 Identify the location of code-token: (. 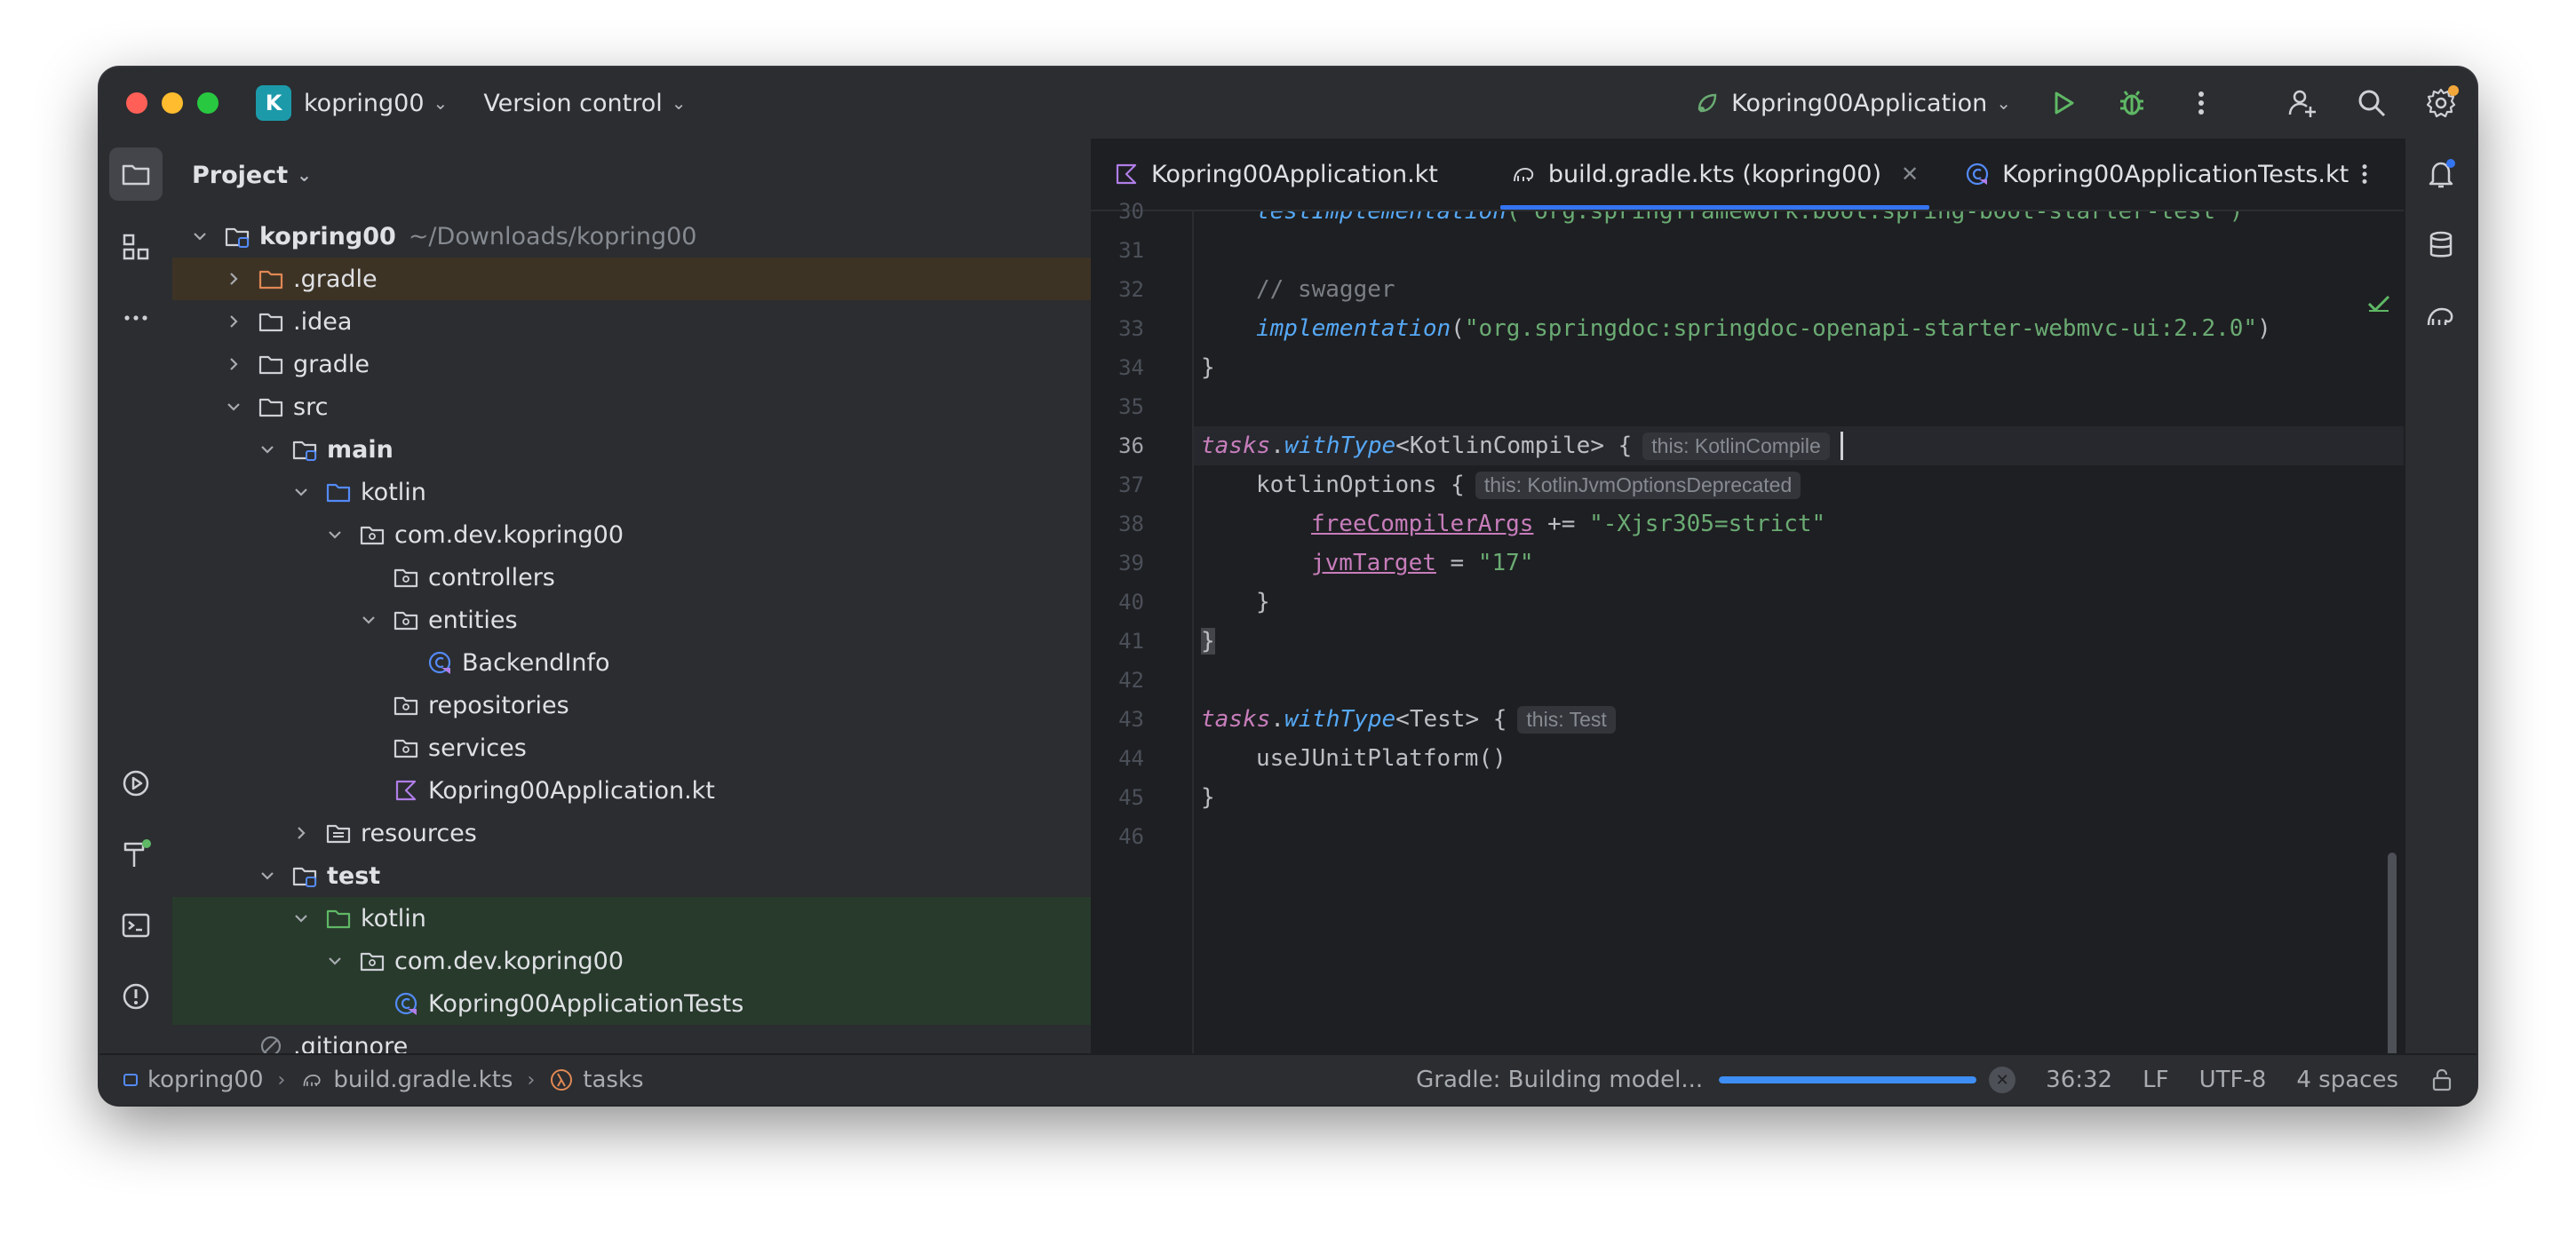
(1458, 328).